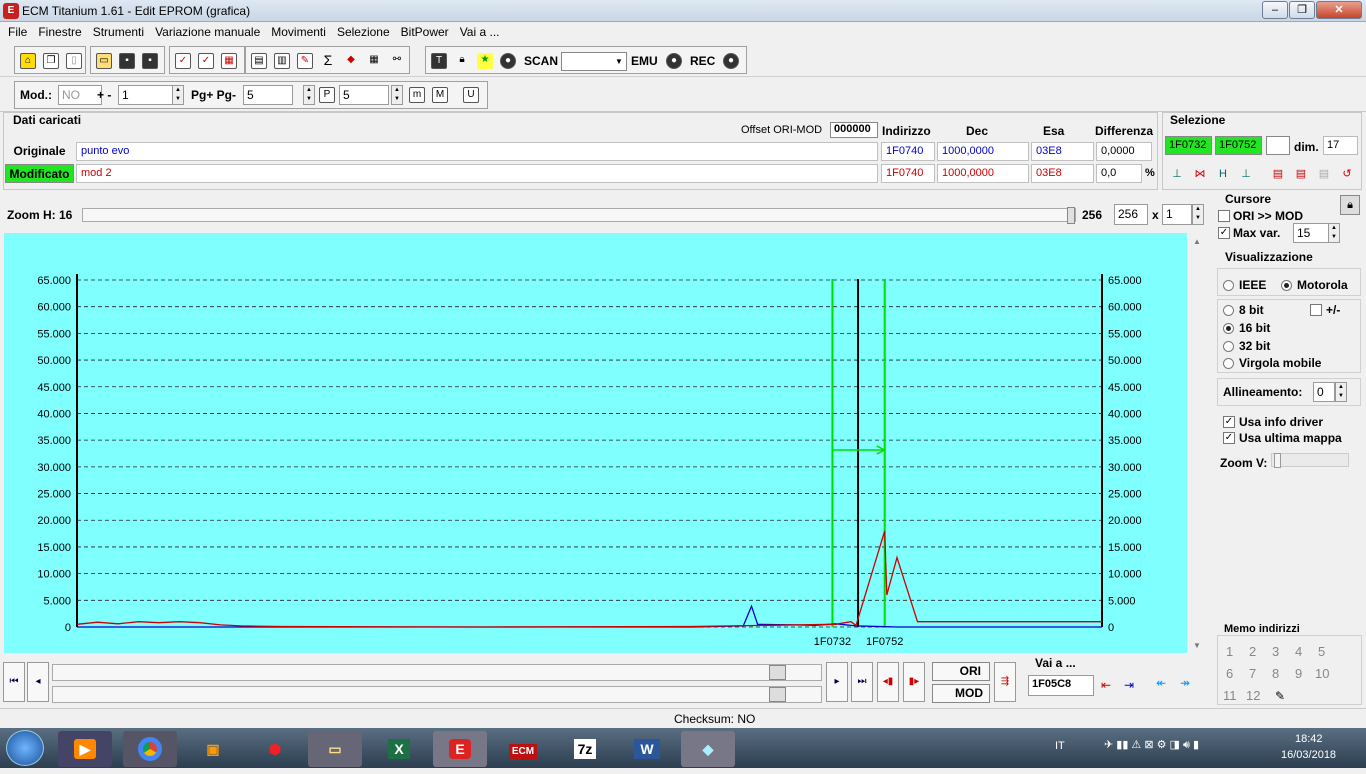 This screenshot has height=774, width=1366. What do you see at coordinates (1177, 214) in the screenshot?
I see `zoom-multiplier: 1` at bounding box center [1177, 214].